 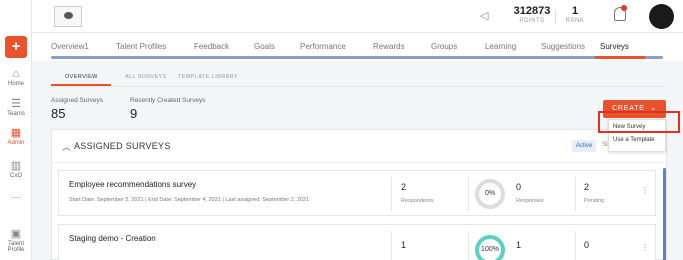 What do you see at coordinates (81, 85) in the screenshot?
I see `subtab-active-indicator` at bounding box center [81, 85].